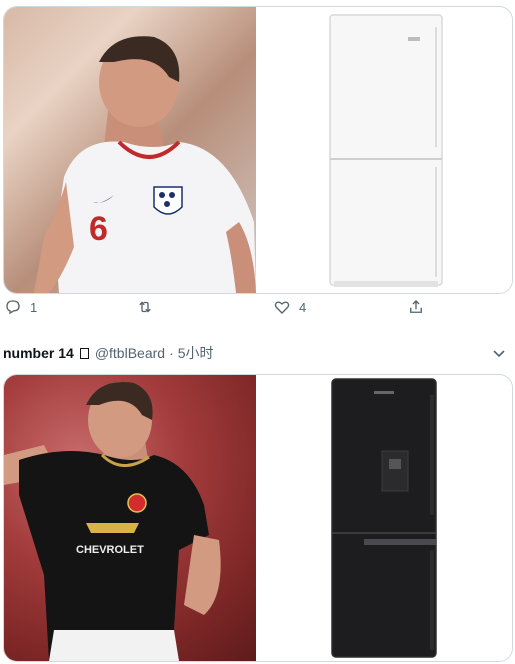 The width and height of the screenshot is (515, 664). I want to click on tweet-action-bar: 1 4, so click(257, 313).